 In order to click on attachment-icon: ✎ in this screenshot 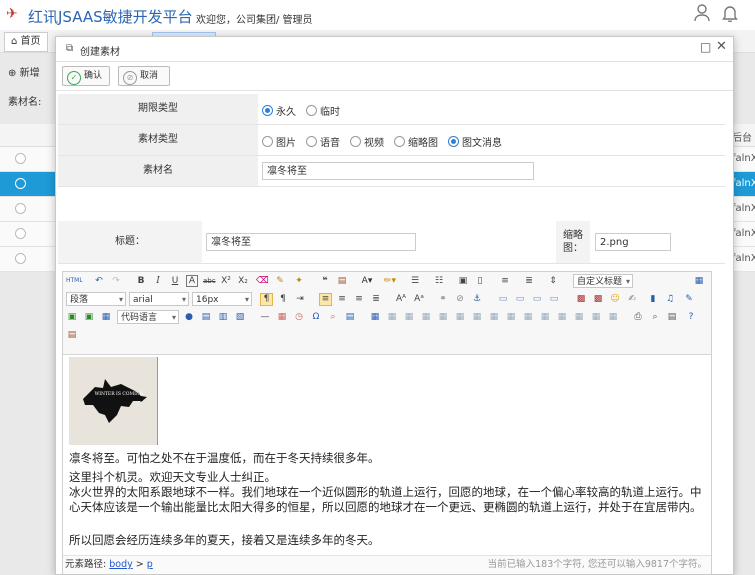, I will do `click(689, 299)`.